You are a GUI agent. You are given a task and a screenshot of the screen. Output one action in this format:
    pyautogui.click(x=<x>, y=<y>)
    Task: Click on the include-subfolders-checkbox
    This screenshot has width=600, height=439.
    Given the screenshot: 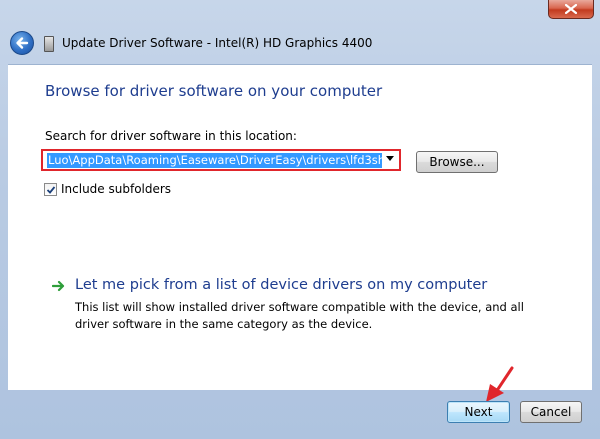 What is the action you would take?
    pyautogui.click(x=50, y=189)
    